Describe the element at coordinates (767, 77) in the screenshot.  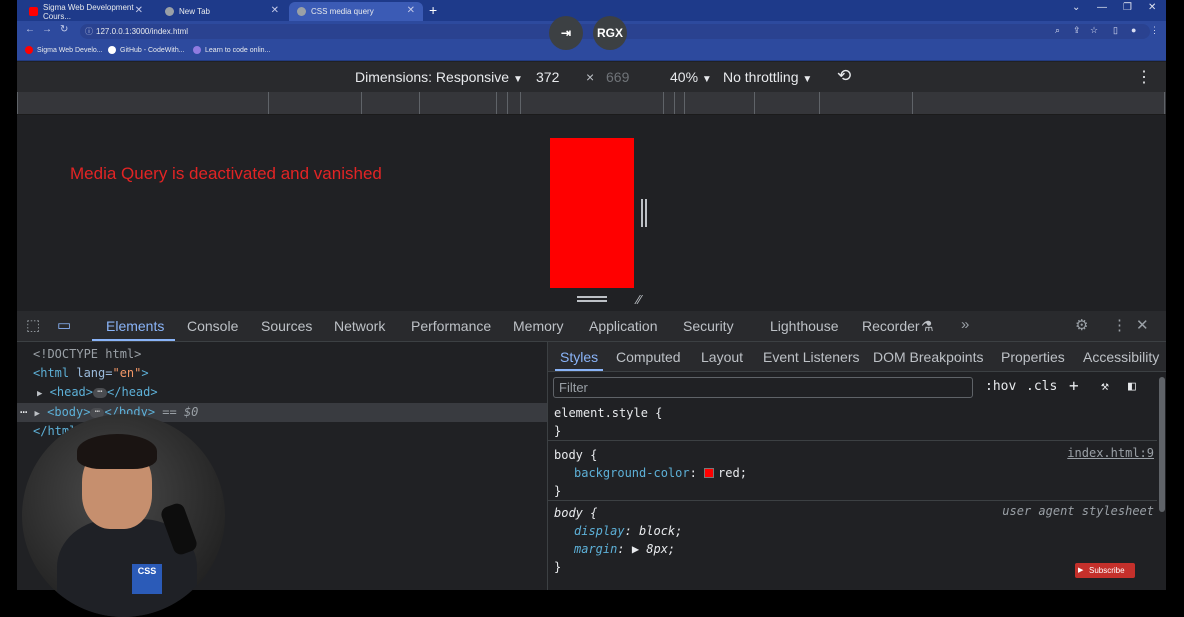
I see `throttling-dropdown: No throttling ▼` at that location.